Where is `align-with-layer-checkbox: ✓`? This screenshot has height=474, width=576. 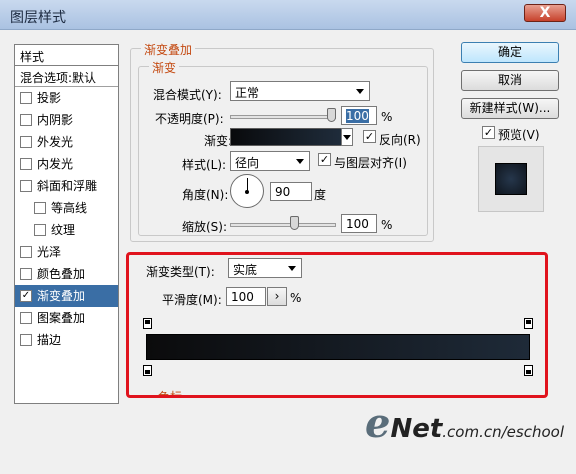
align-with-layer-checkbox: ✓ is located at coordinates (324, 159).